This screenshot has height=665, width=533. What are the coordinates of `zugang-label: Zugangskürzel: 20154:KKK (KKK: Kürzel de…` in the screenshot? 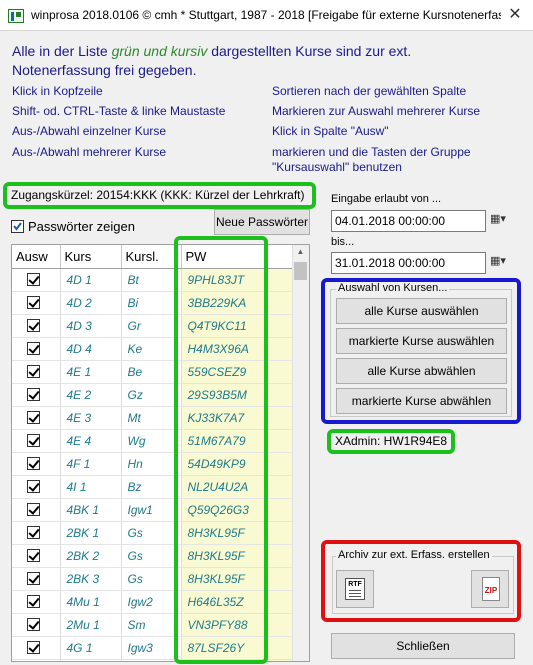 It's located at (158, 195).